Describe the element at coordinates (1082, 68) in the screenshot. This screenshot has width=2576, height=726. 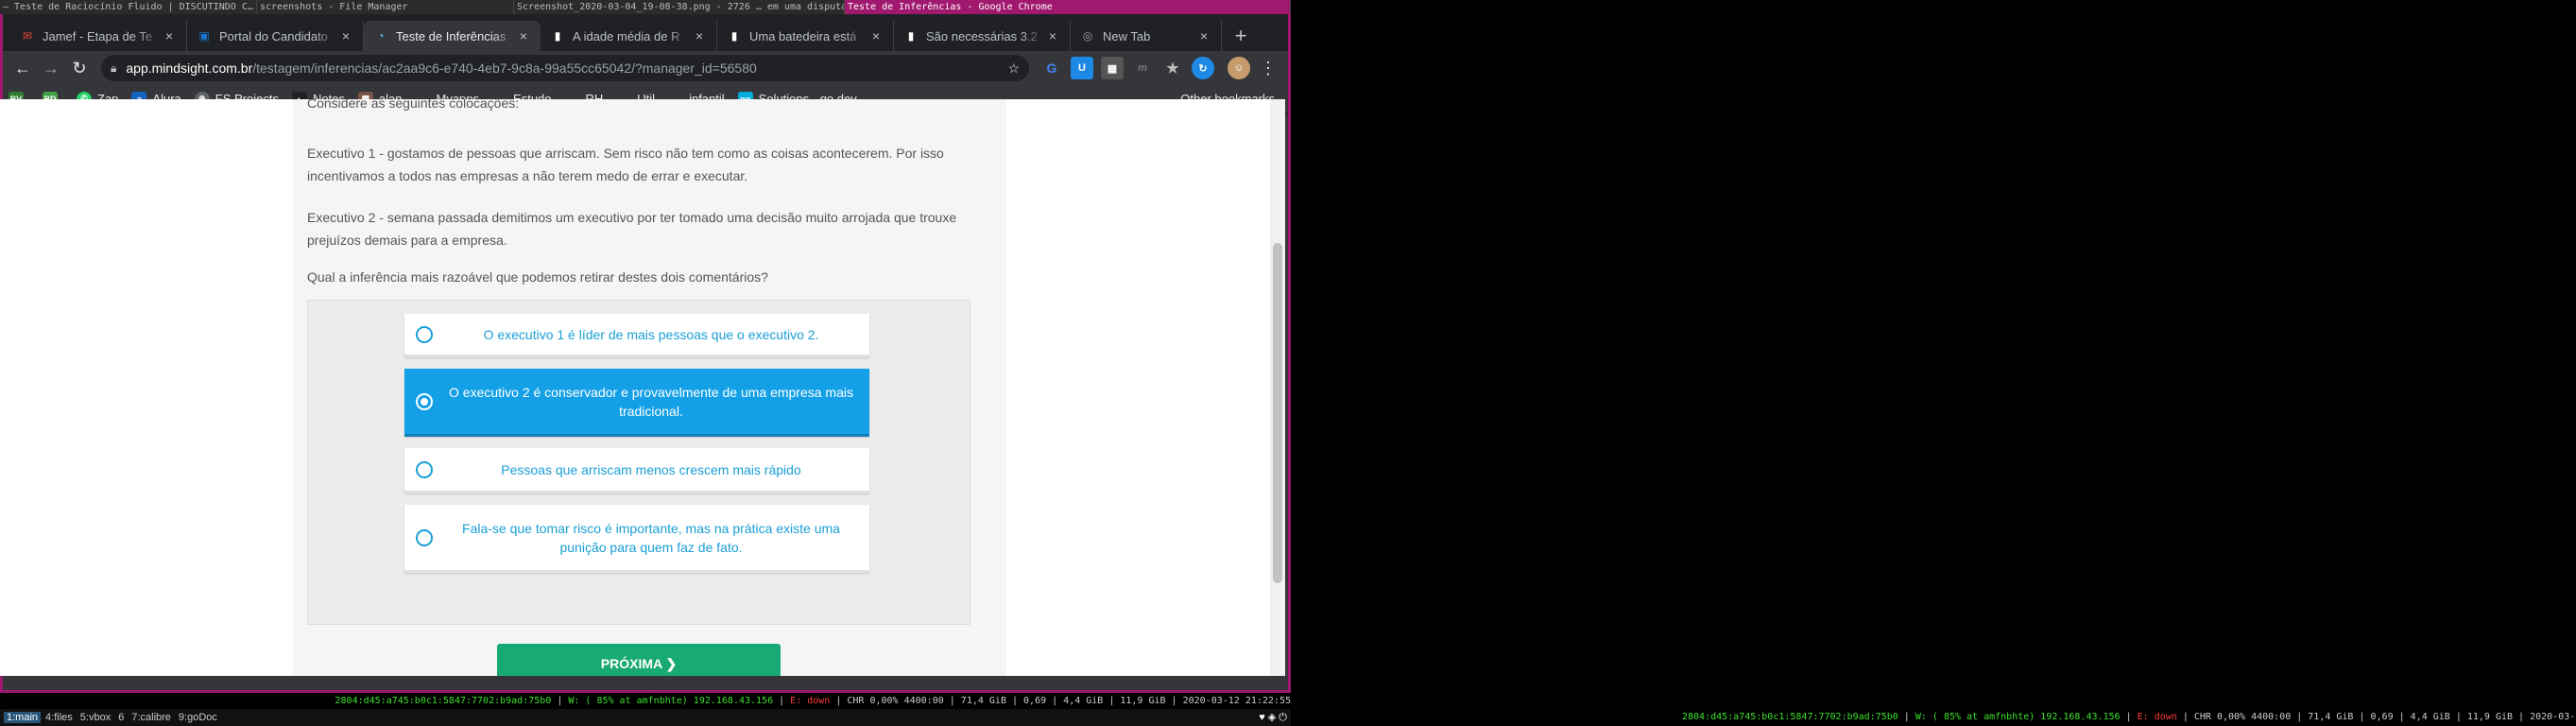
I see `shield-icon: U` at that location.